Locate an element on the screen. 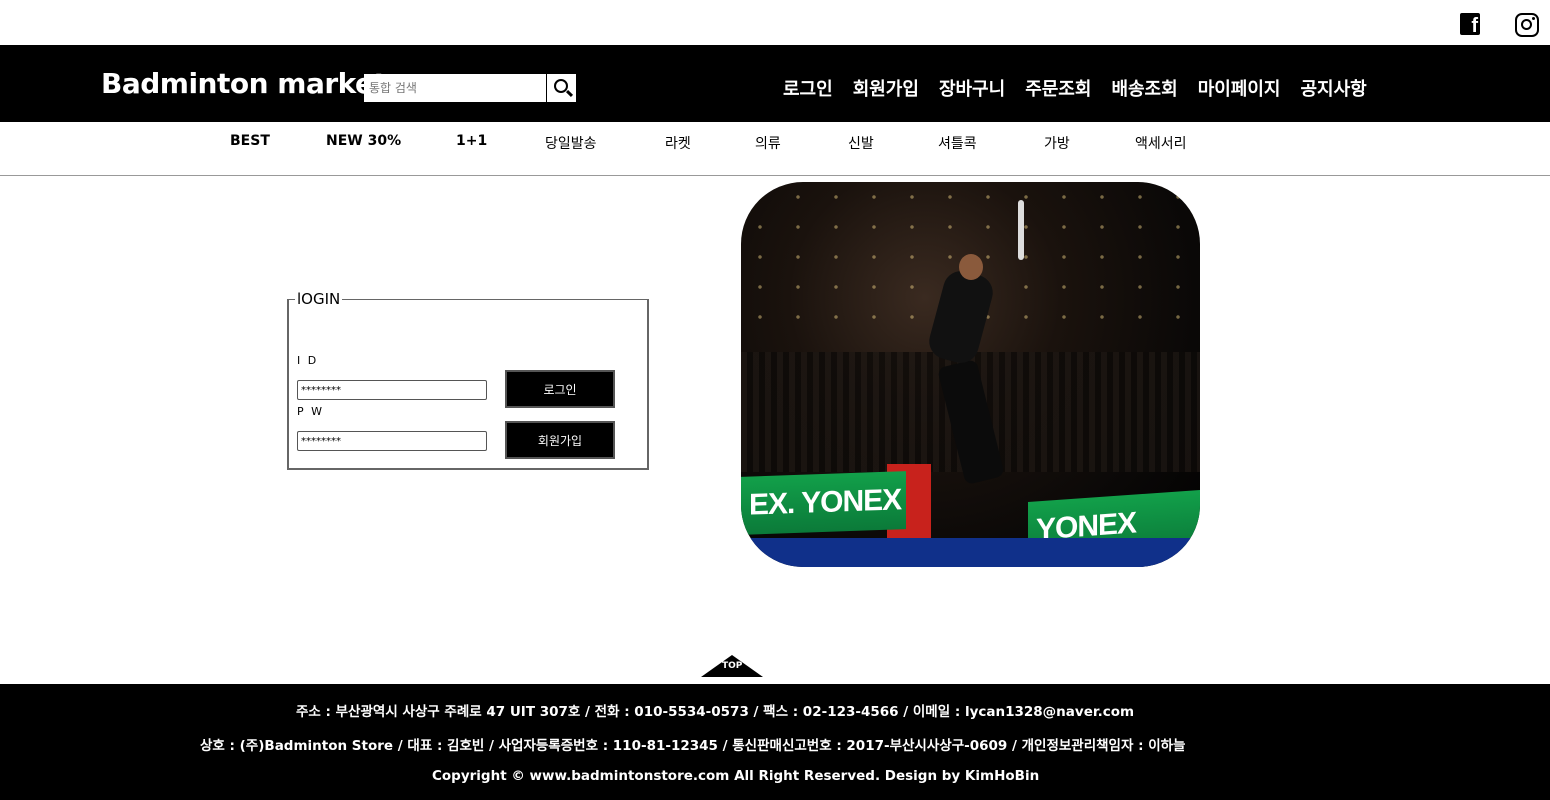  category-one-plus-one: 1+1 is located at coordinates (471, 141).